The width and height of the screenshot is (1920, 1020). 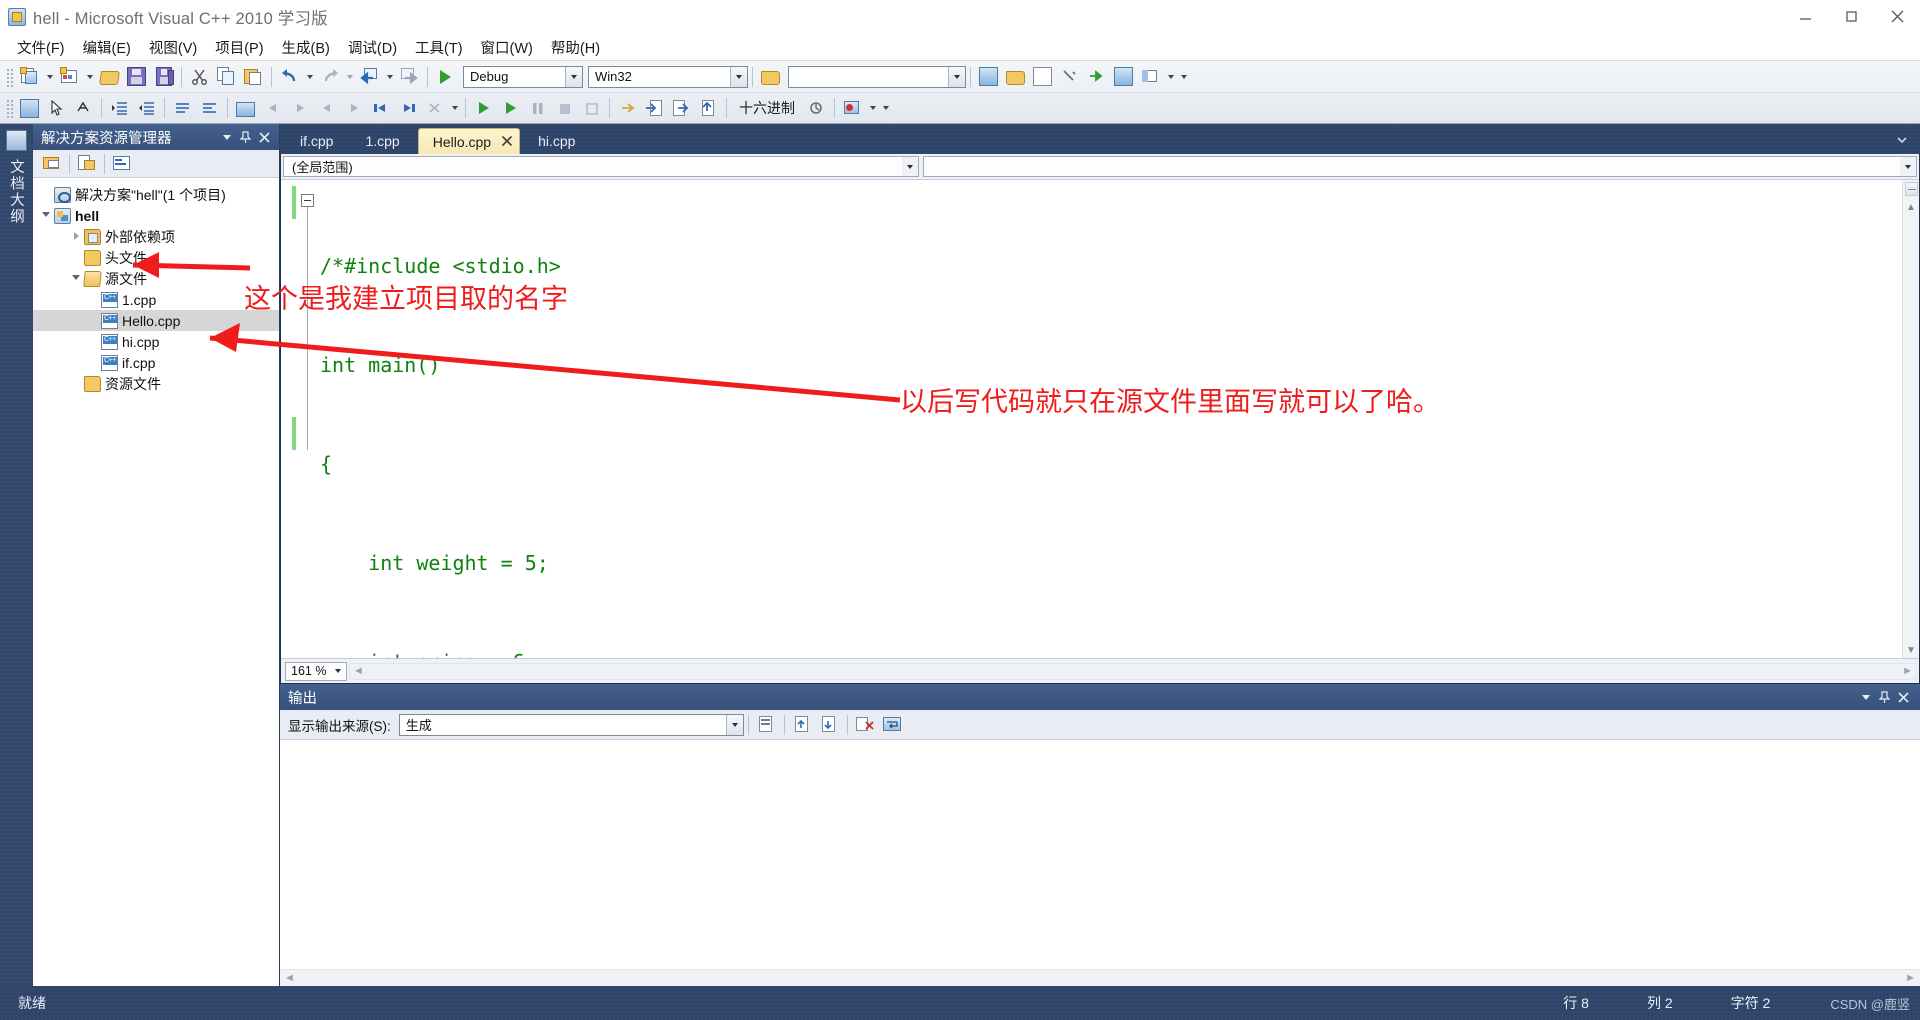 I want to click on navigate-backward-dropdown-icon, so click(x=389, y=76).